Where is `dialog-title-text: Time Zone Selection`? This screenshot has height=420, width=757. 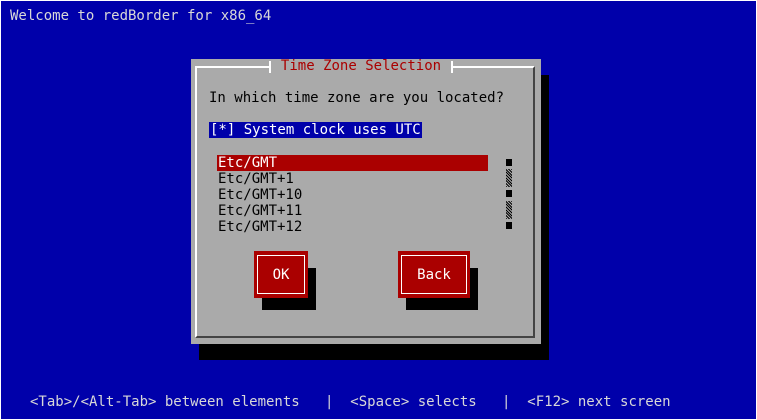
dialog-title-text: Time Zone Selection is located at coordinates (361, 66).